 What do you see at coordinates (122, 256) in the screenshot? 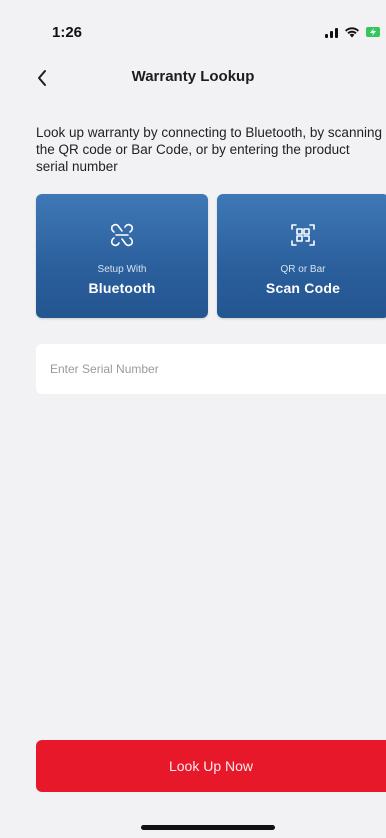
I see `setup-bluetooth-button: Setup With Bluetooth` at bounding box center [122, 256].